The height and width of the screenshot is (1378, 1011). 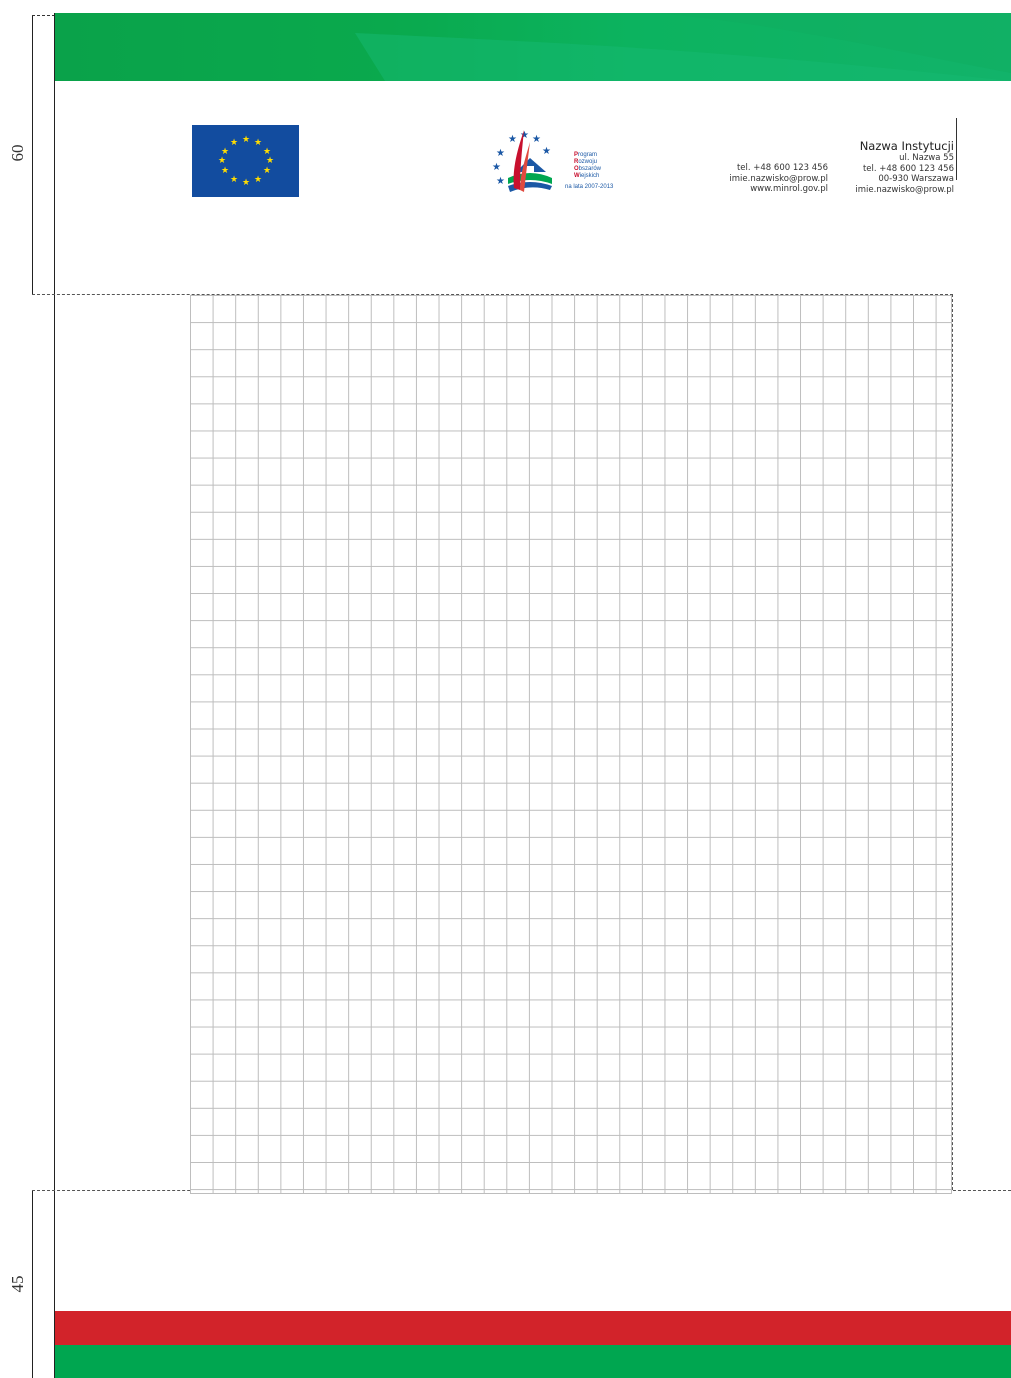 What do you see at coordinates (588, 162) in the screenshot?
I see `prow-word-rozwoju: ozwoju` at bounding box center [588, 162].